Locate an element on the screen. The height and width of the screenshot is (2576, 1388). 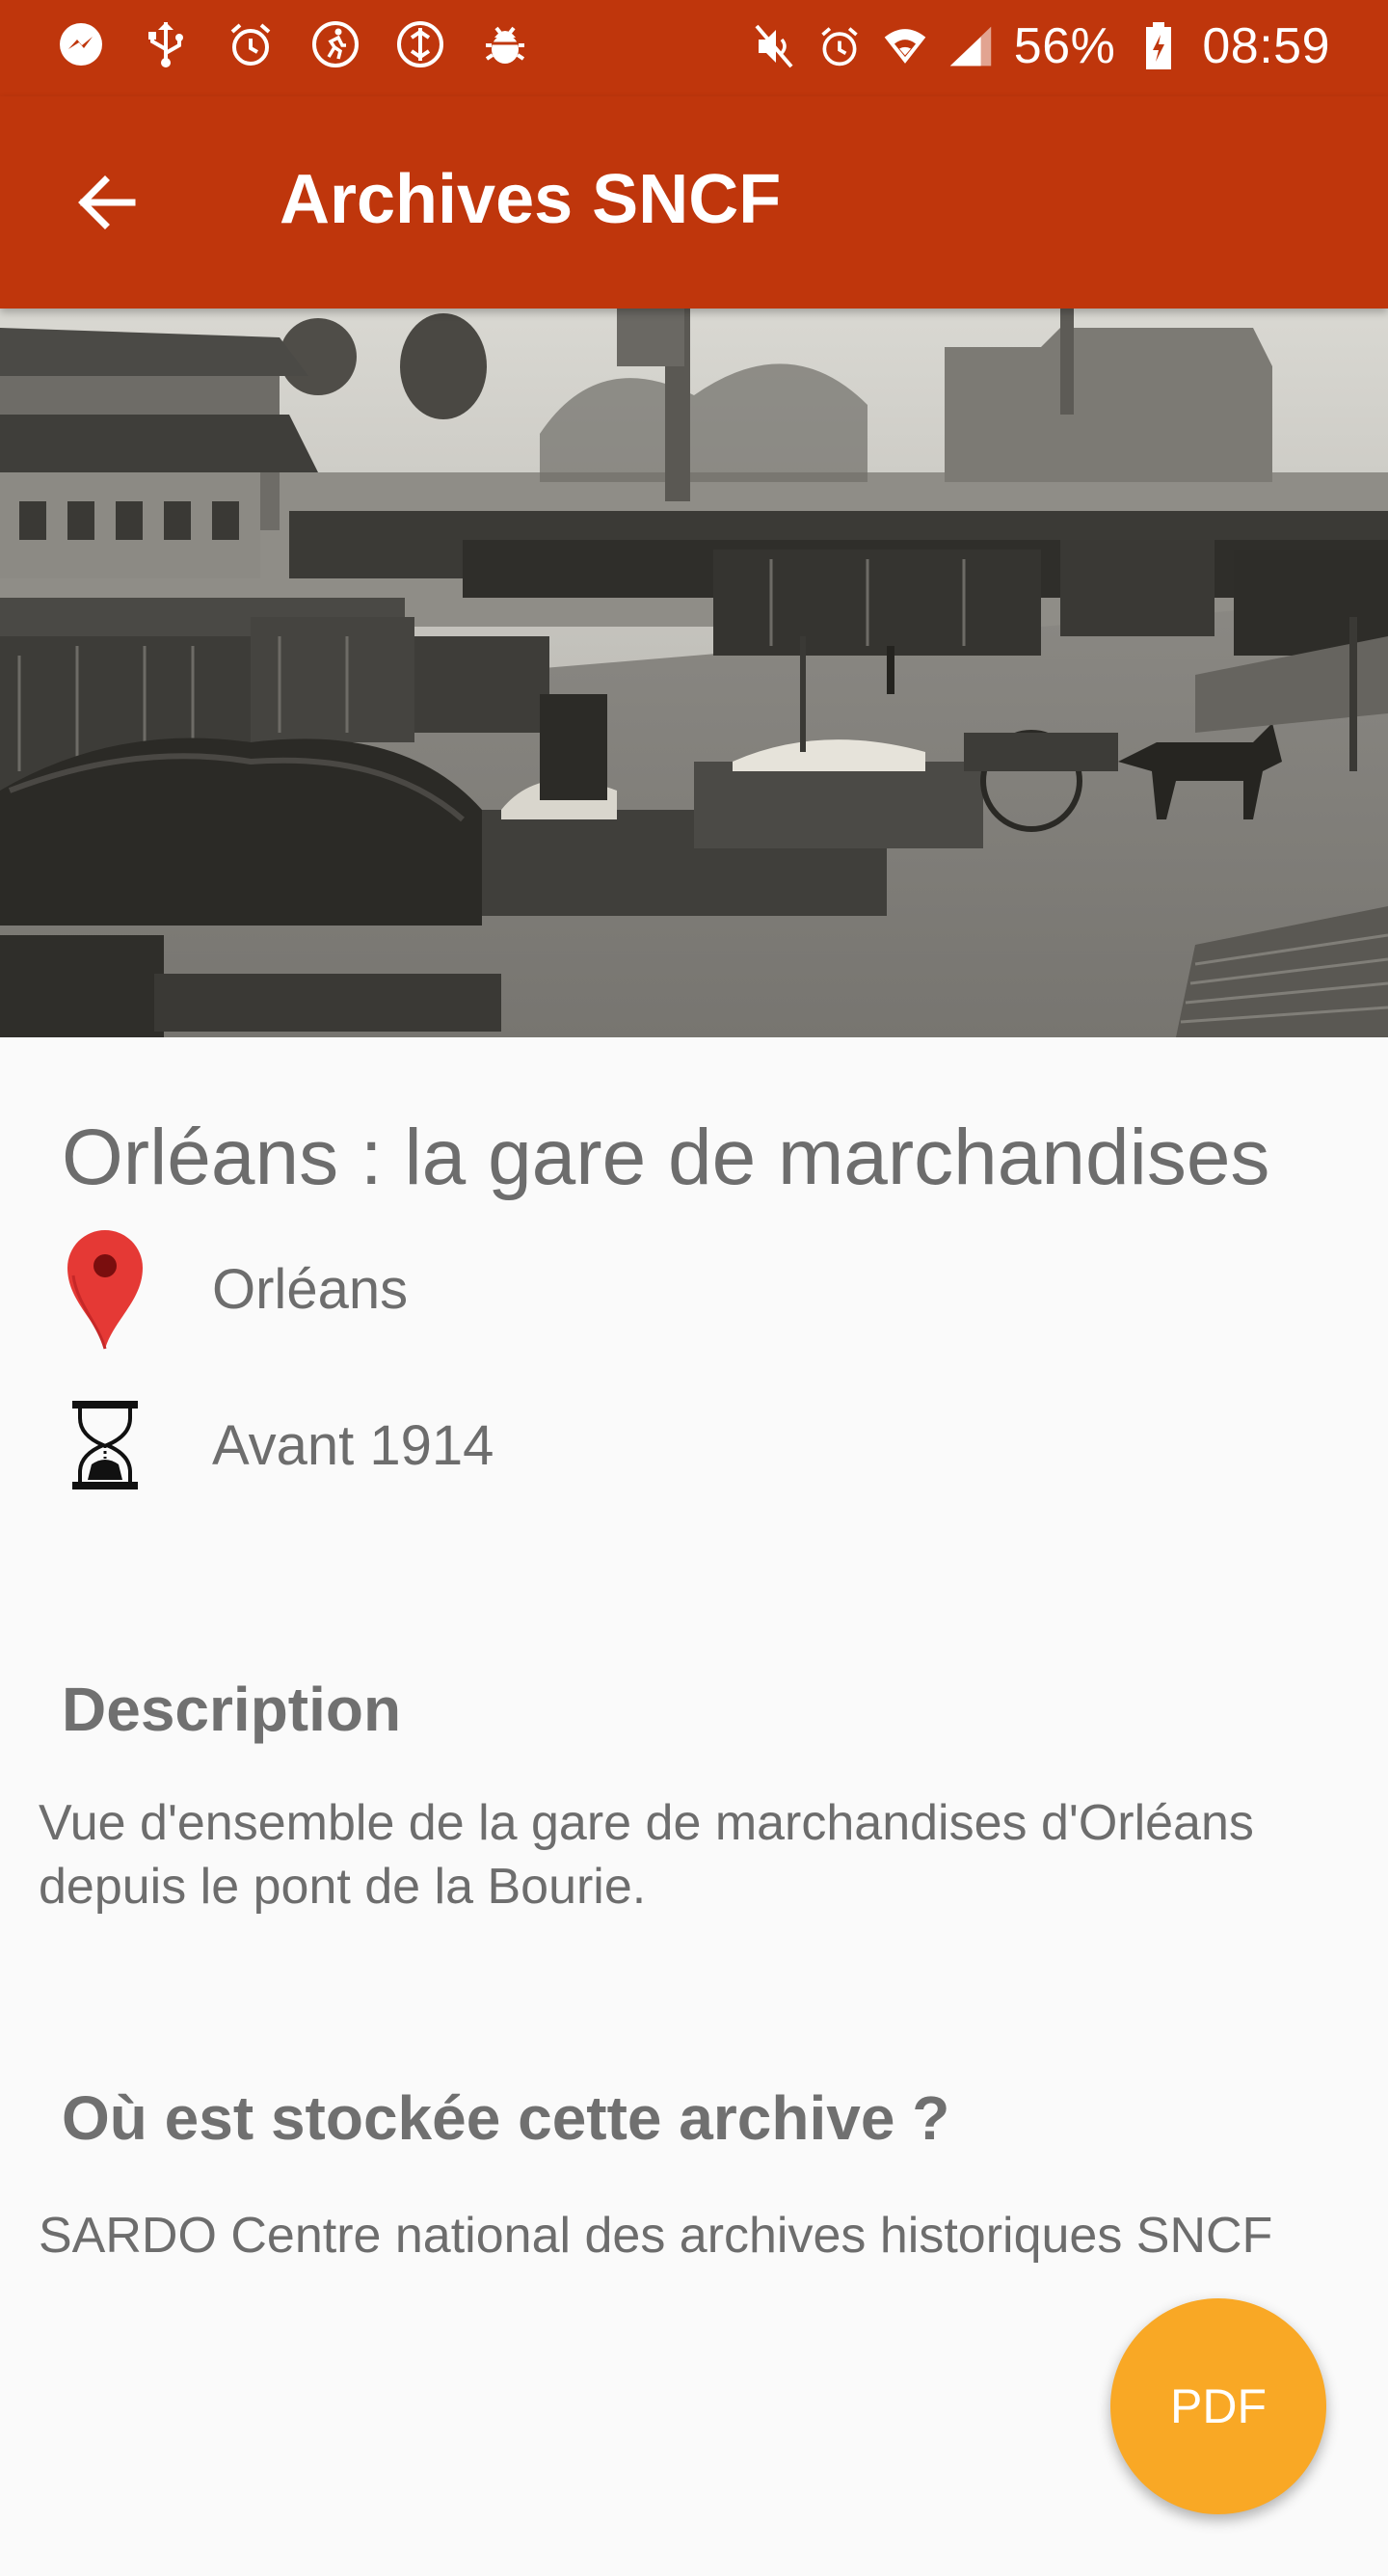
place-text: Orléans is located at coordinates (310, 1289).